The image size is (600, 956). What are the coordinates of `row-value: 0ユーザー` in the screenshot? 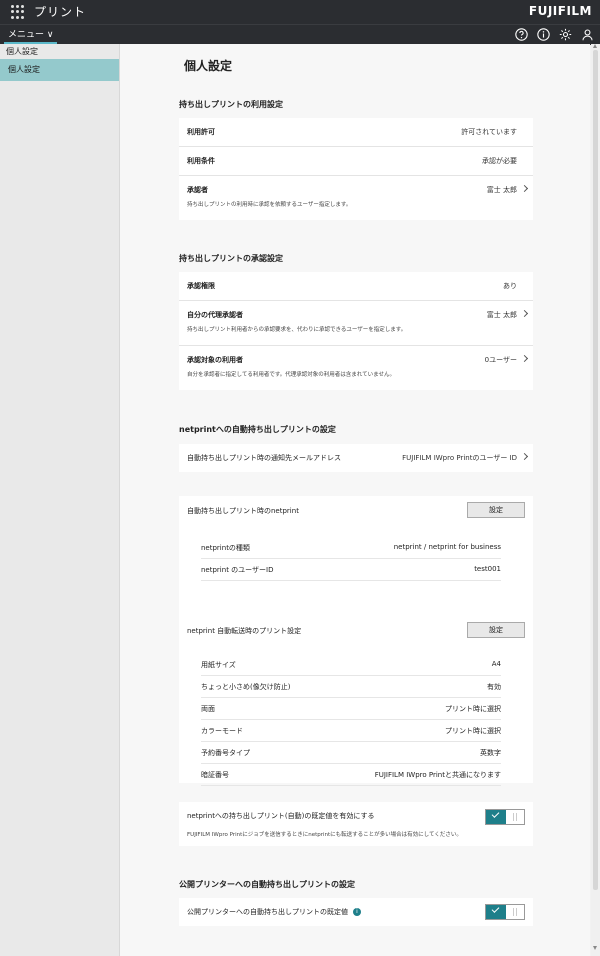 It's located at (500, 360).